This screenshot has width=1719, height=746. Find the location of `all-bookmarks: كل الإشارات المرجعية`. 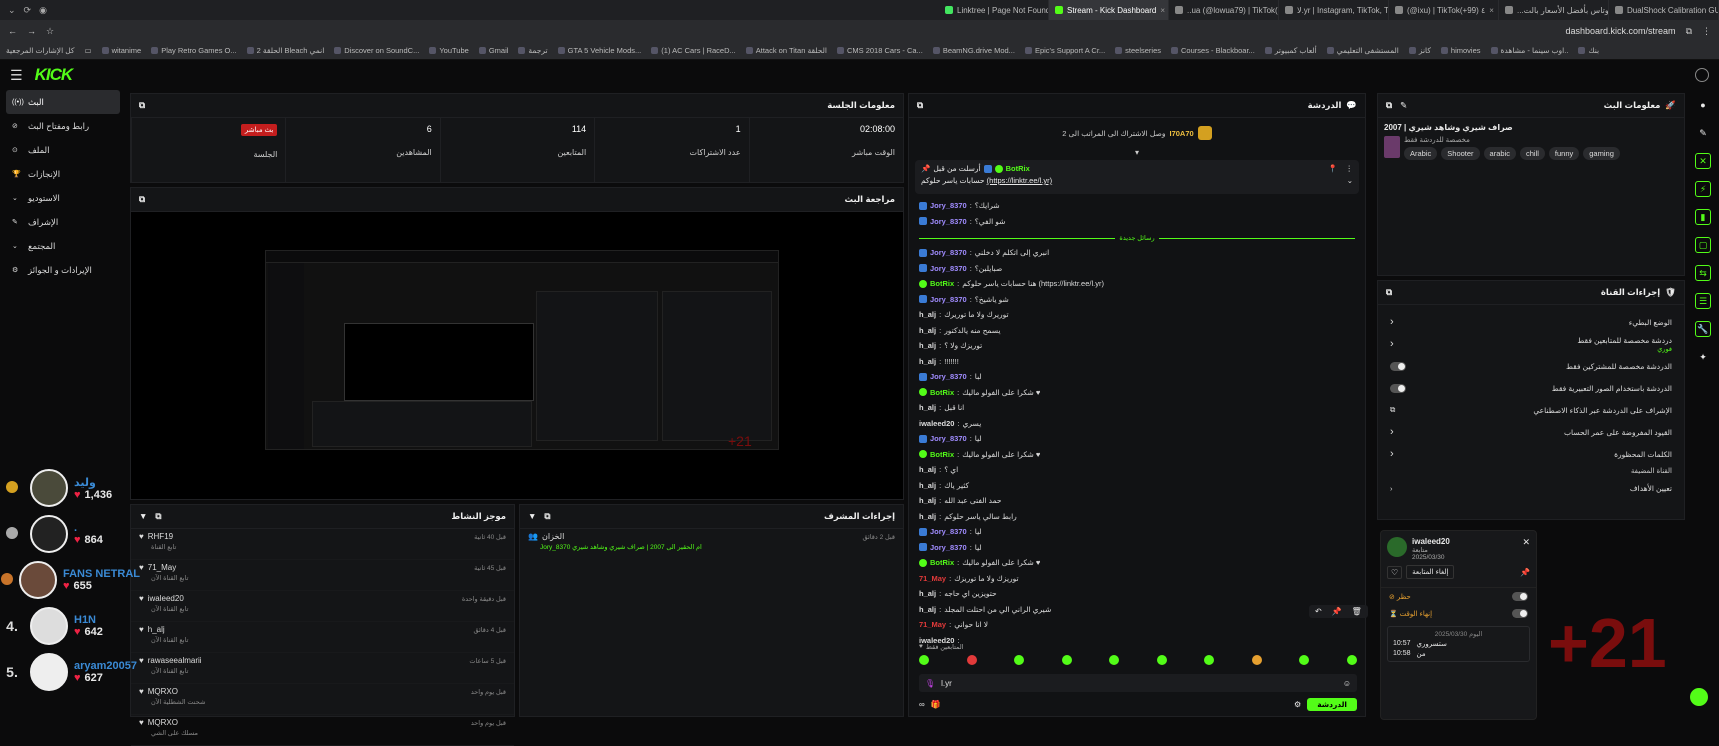

all-bookmarks: كل الإشارات المرجعية is located at coordinates (40, 50).